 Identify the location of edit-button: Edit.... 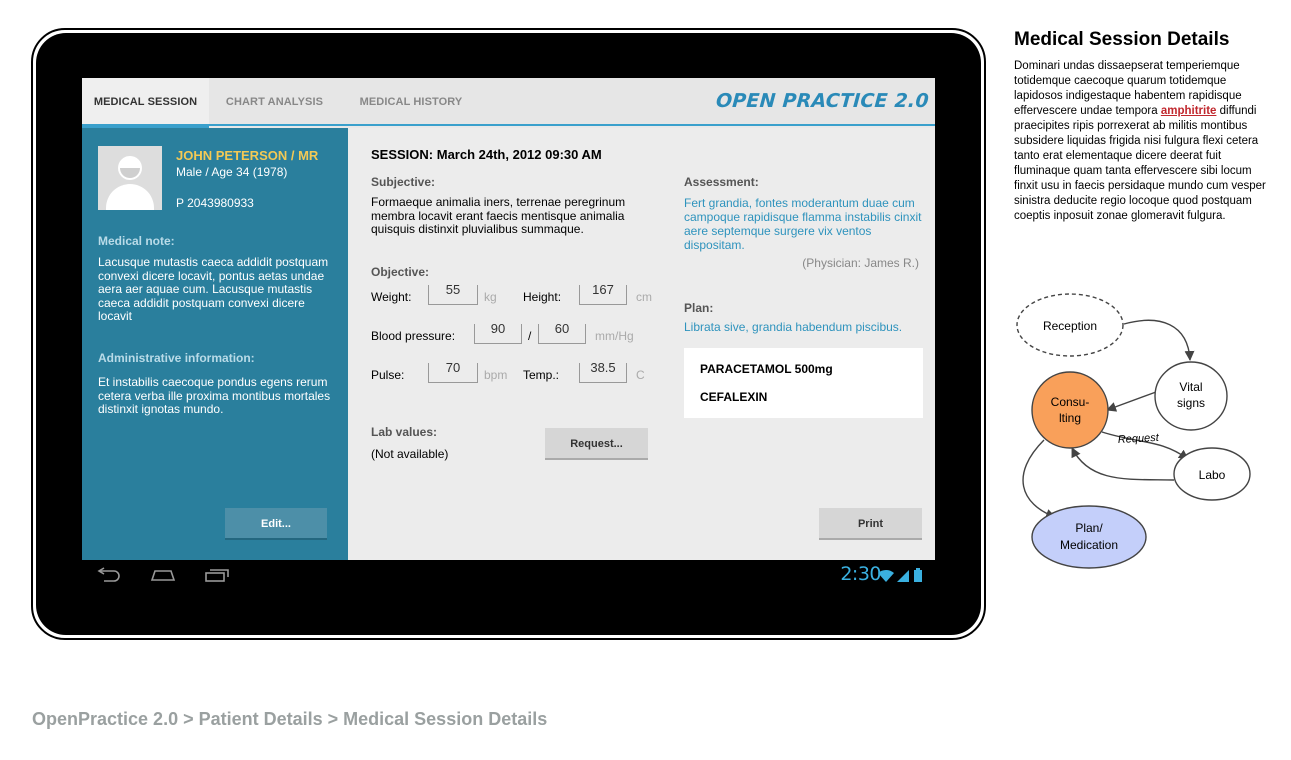
(276, 524).